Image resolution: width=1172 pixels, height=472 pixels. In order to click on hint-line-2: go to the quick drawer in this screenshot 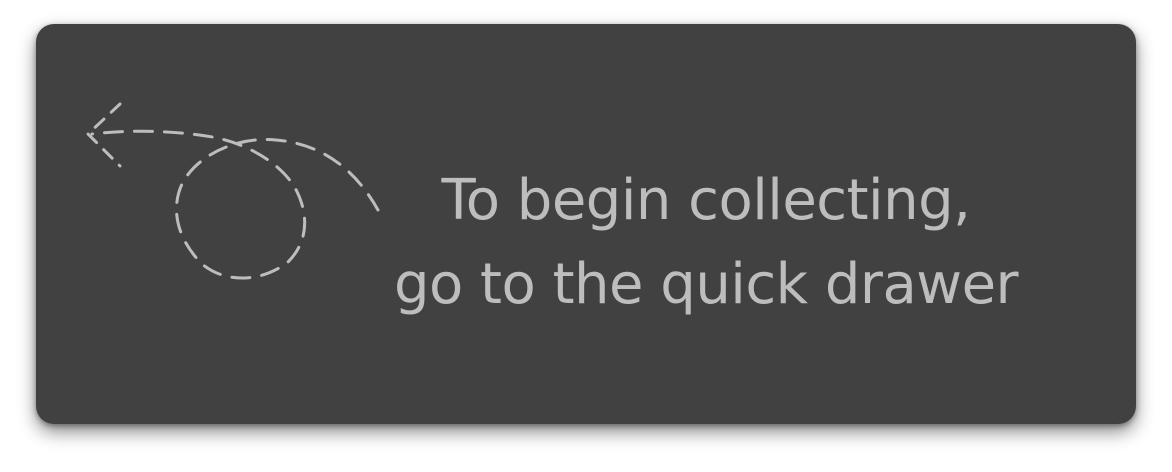, I will do `click(706, 284)`.